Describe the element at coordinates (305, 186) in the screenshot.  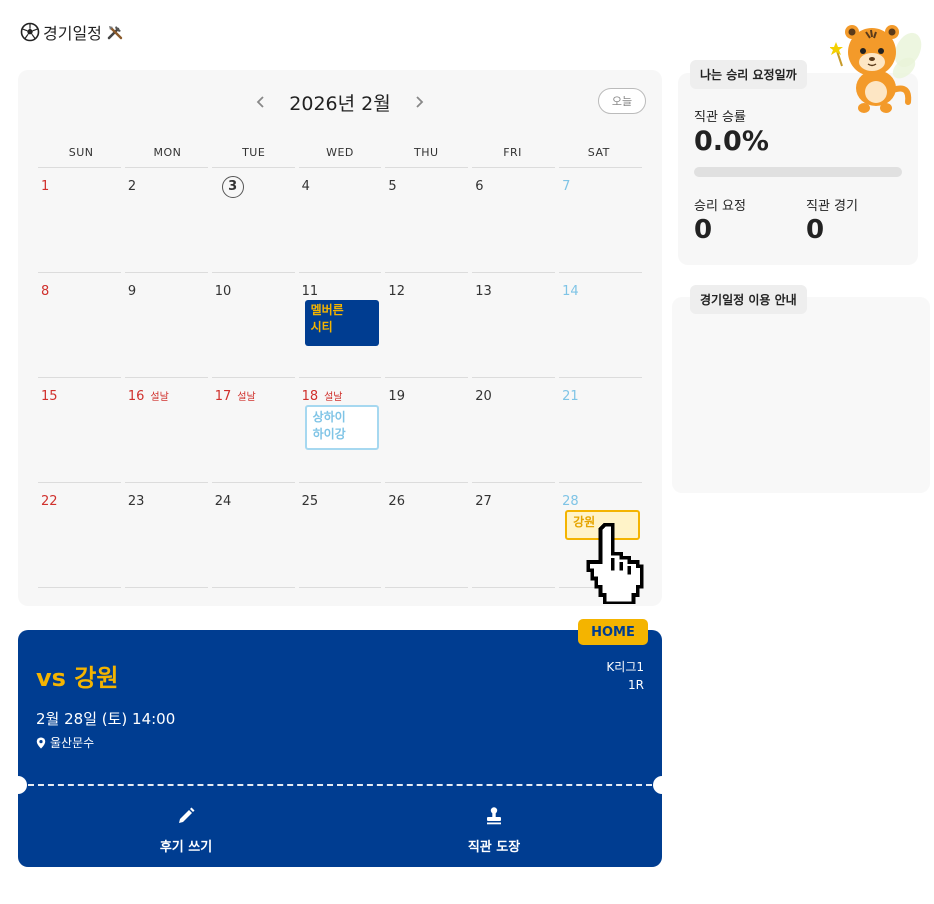
I see `day-number: 4` at that location.